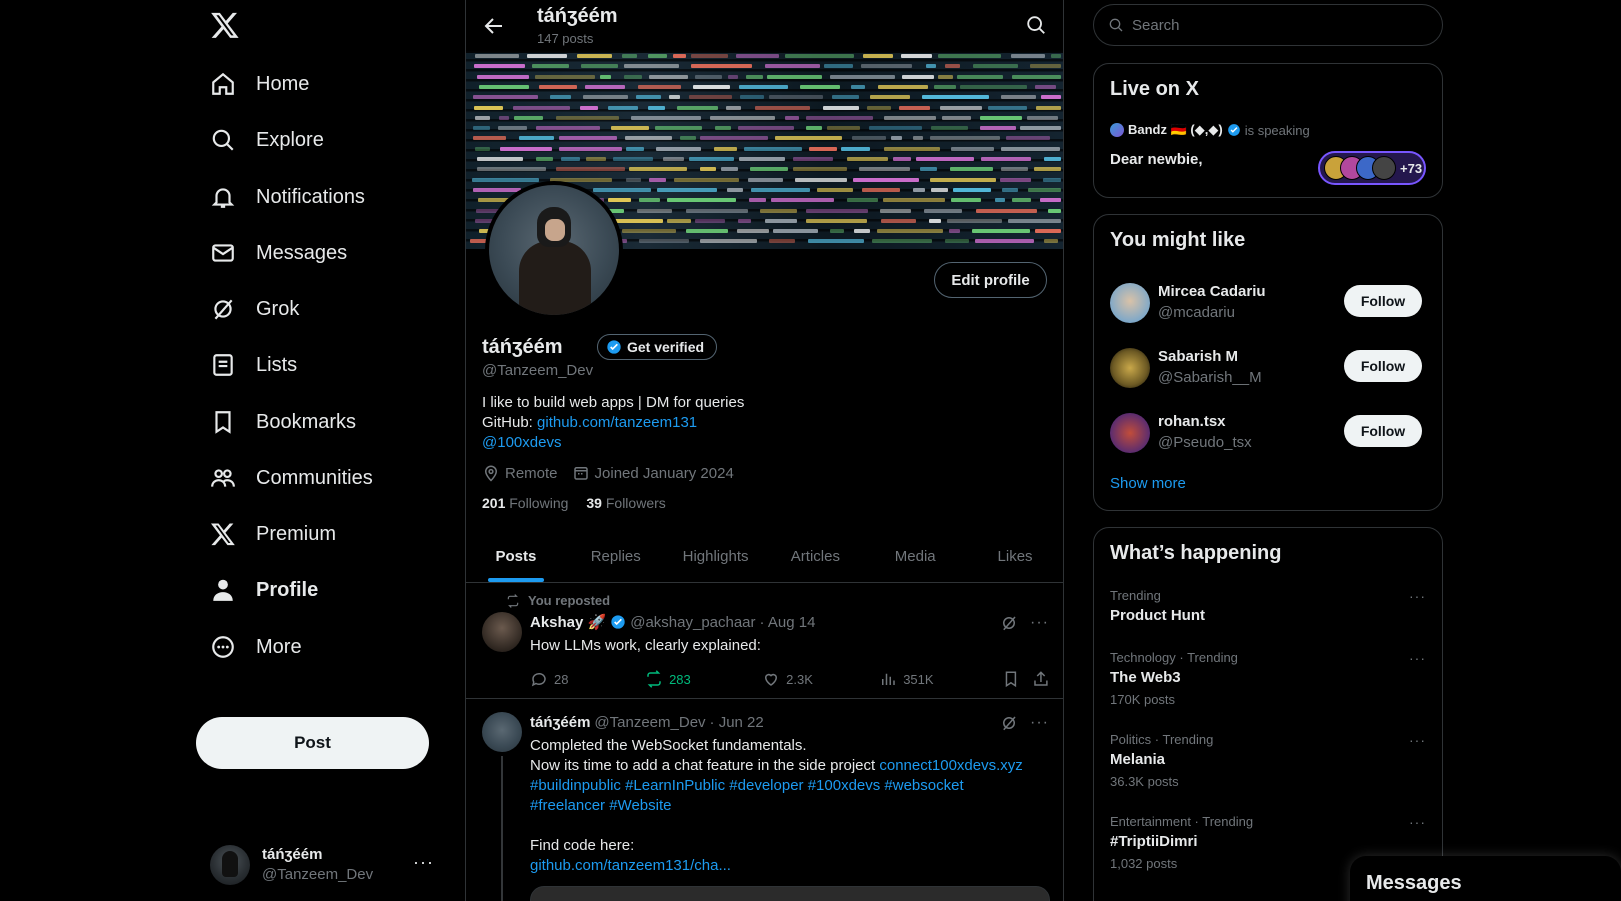  I want to click on nav-grok: Grok, so click(254, 309).